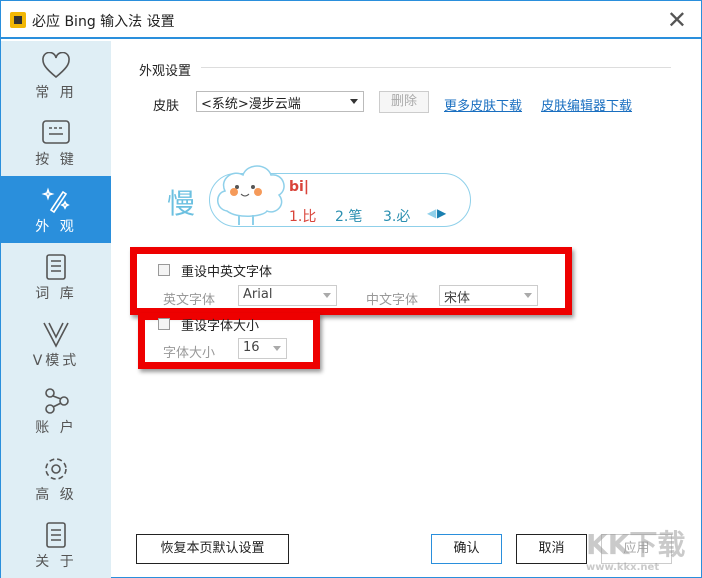 Image resolution: width=702 pixels, height=578 pixels. Describe the element at coordinates (488, 295) in the screenshot. I see `zh-font-select: 宋体` at that location.